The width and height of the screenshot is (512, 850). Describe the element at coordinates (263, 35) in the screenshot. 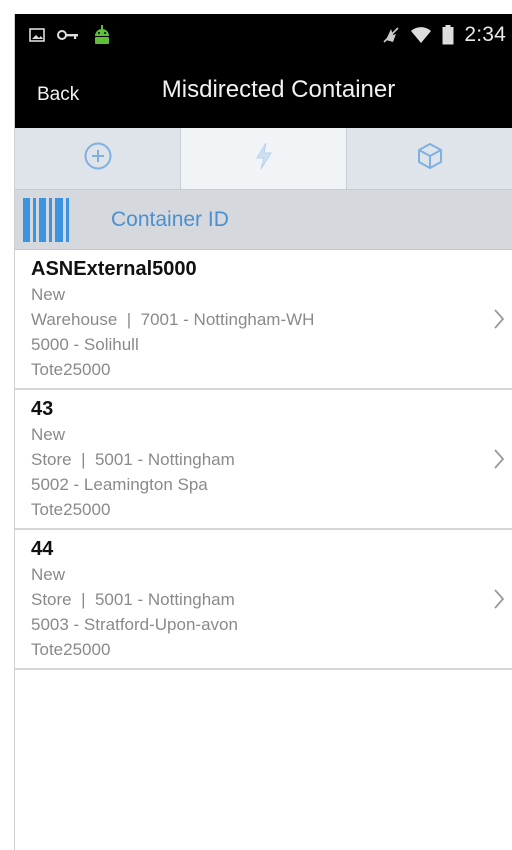

I see `status-bar: 2:34` at that location.